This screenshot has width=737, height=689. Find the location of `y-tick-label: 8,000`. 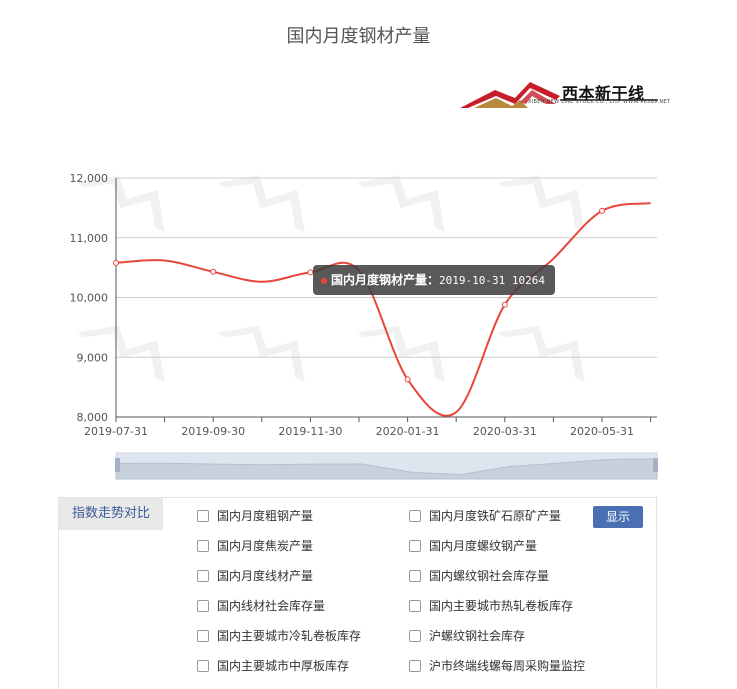

y-tick-label: 8,000 is located at coordinates (93, 417).